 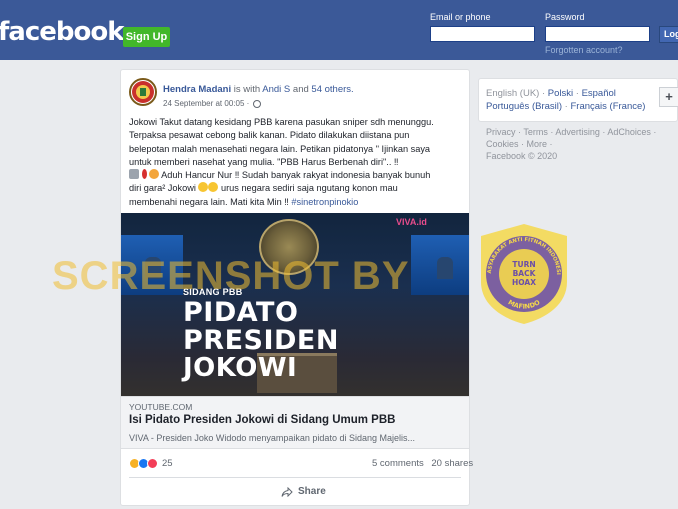 What do you see at coordinates (560, 93) in the screenshot?
I see `language-link: Polski` at bounding box center [560, 93].